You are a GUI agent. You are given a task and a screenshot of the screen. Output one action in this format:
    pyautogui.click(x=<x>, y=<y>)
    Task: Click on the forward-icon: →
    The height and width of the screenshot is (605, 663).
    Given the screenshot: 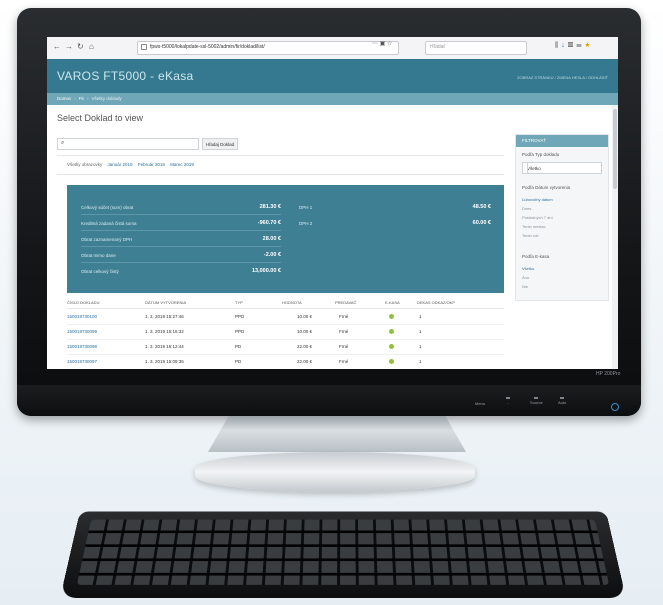 What is the action you would take?
    pyautogui.click(x=69, y=47)
    